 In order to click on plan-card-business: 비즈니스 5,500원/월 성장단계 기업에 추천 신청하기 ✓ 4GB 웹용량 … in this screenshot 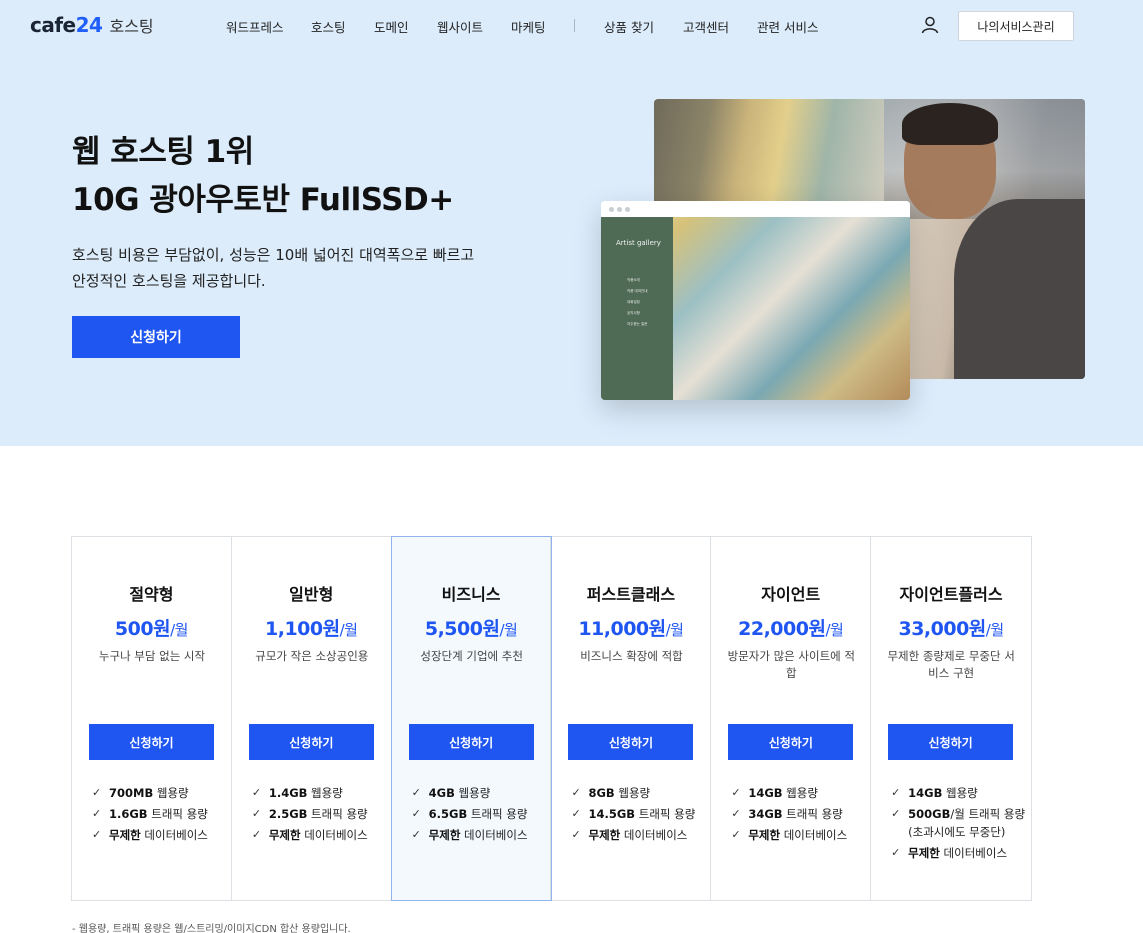, I will do `click(471, 718)`.